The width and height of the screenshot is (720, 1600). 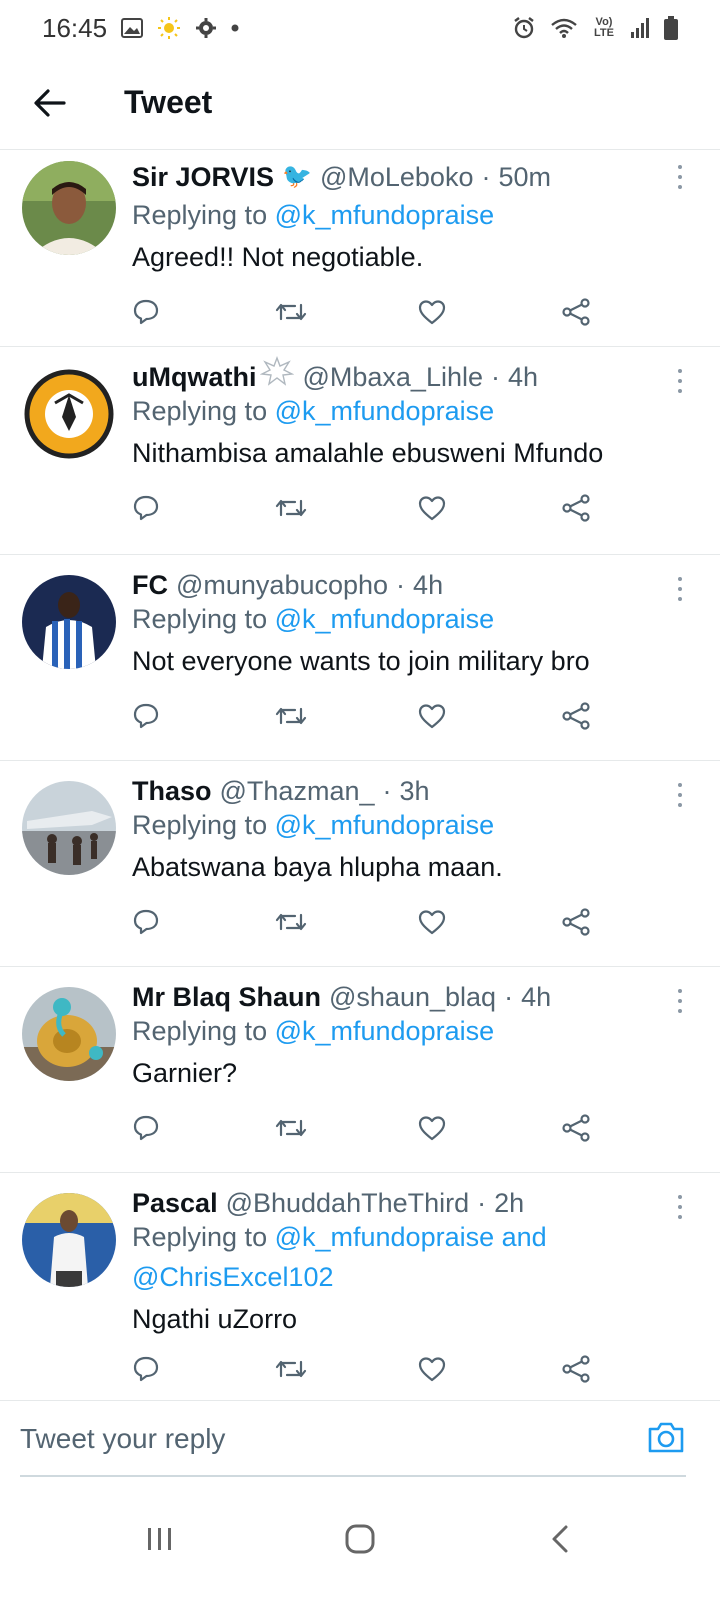 I want to click on notification-dot-icon, so click(x=235, y=28).